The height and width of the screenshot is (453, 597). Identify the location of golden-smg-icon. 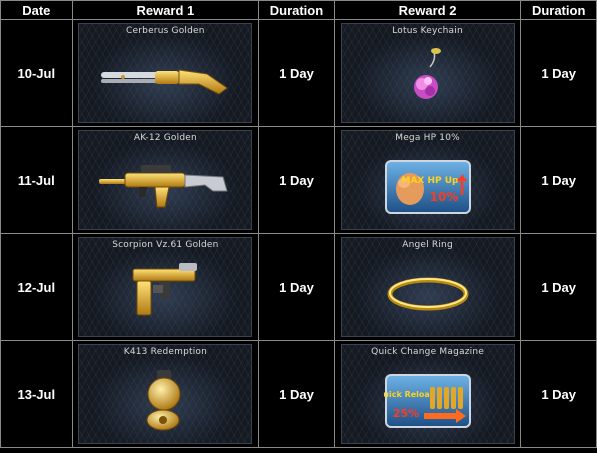
(165, 289).